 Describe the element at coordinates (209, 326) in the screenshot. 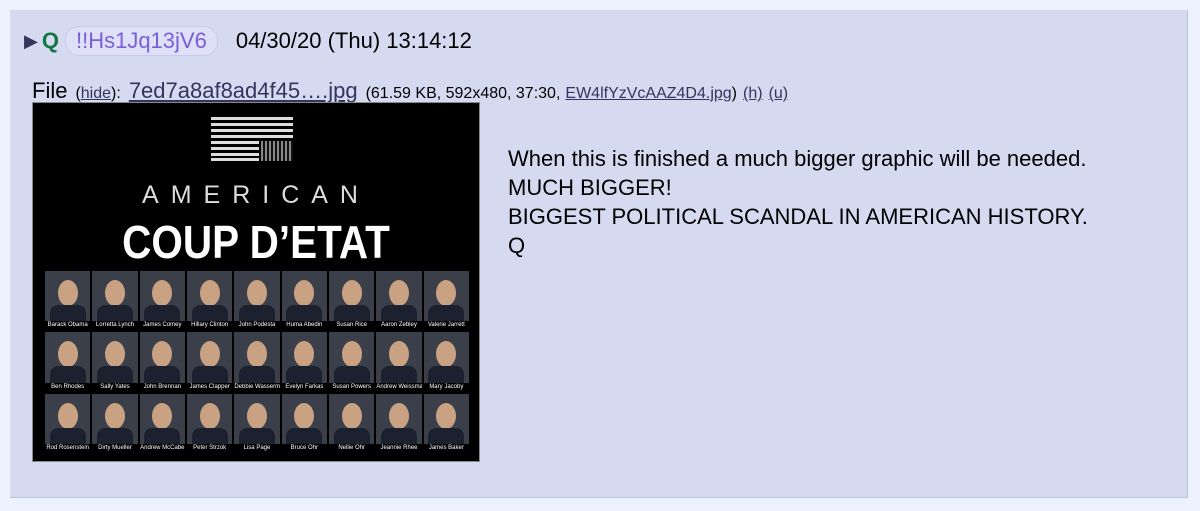

I see `portrait-name-label: Hillary Clinton` at that location.